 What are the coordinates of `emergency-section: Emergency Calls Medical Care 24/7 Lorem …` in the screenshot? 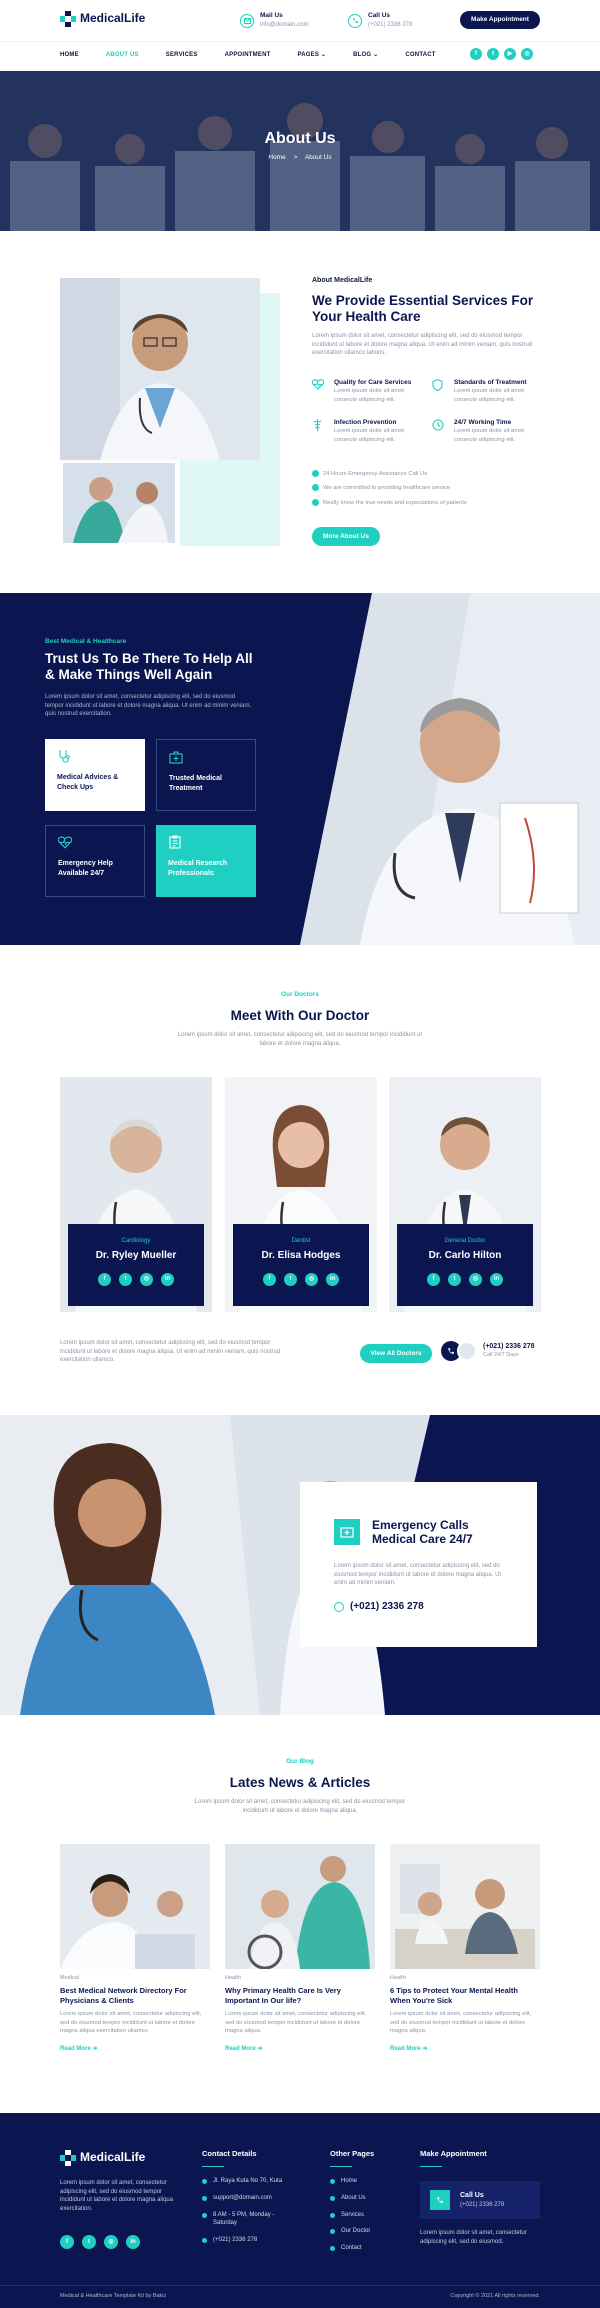 It's located at (300, 1565).